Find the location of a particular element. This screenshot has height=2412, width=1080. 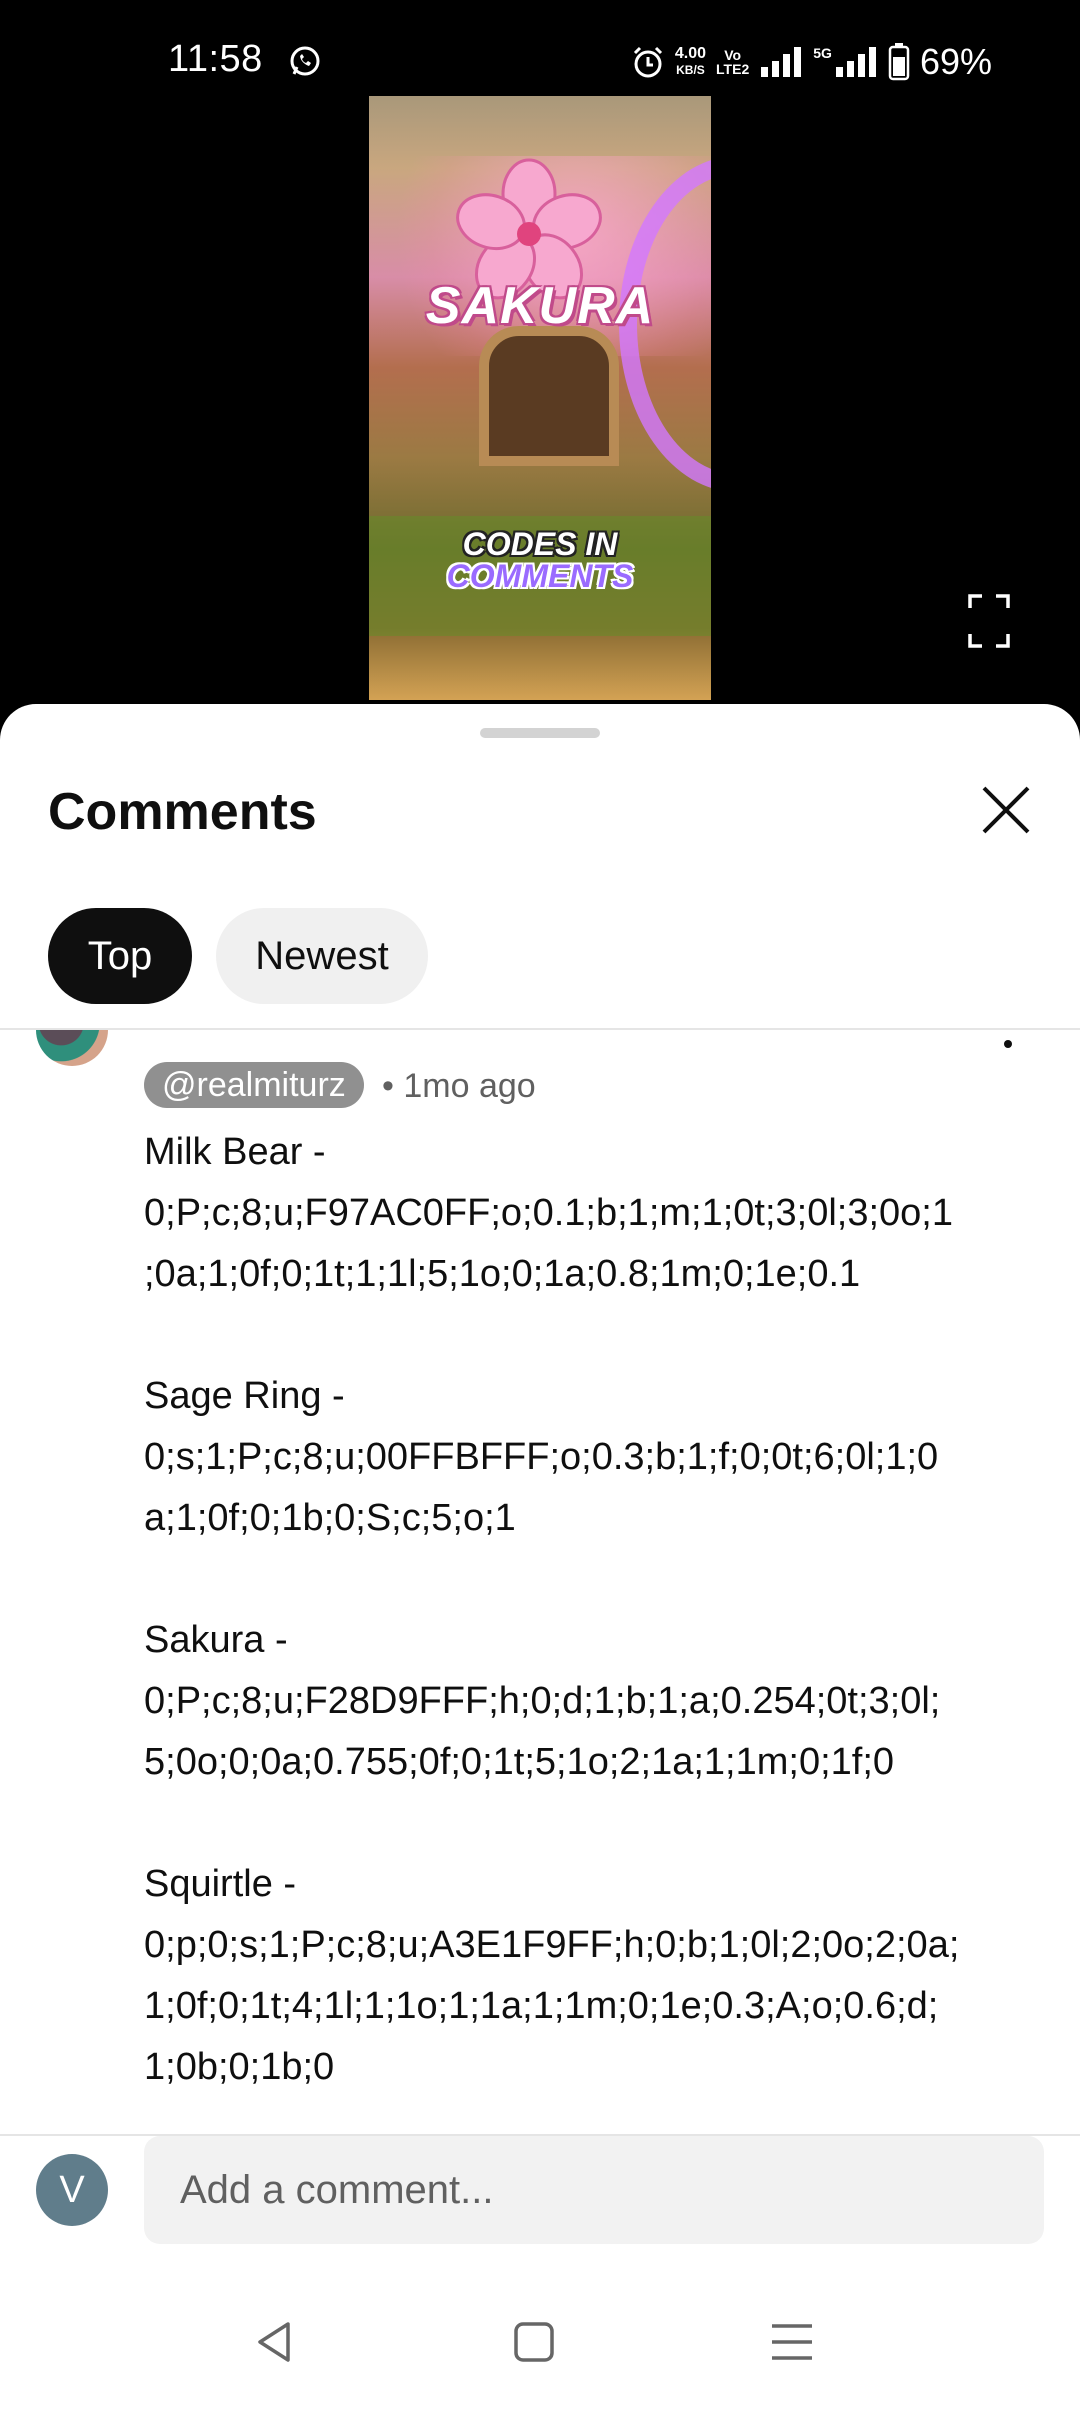

network-speed: 4.00 KB/S is located at coordinates (690, 62).